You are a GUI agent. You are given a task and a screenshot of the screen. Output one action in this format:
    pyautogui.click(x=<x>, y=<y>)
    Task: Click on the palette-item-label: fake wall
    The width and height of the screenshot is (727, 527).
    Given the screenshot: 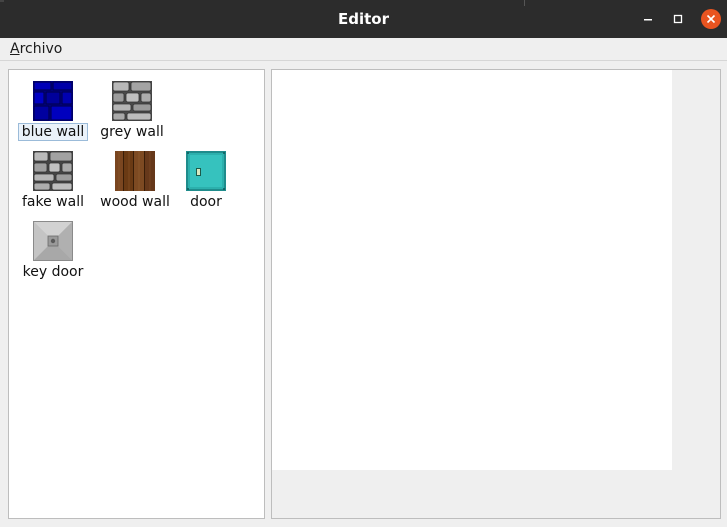 What is the action you would take?
    pyautogui.click(x=53, y=202)
    